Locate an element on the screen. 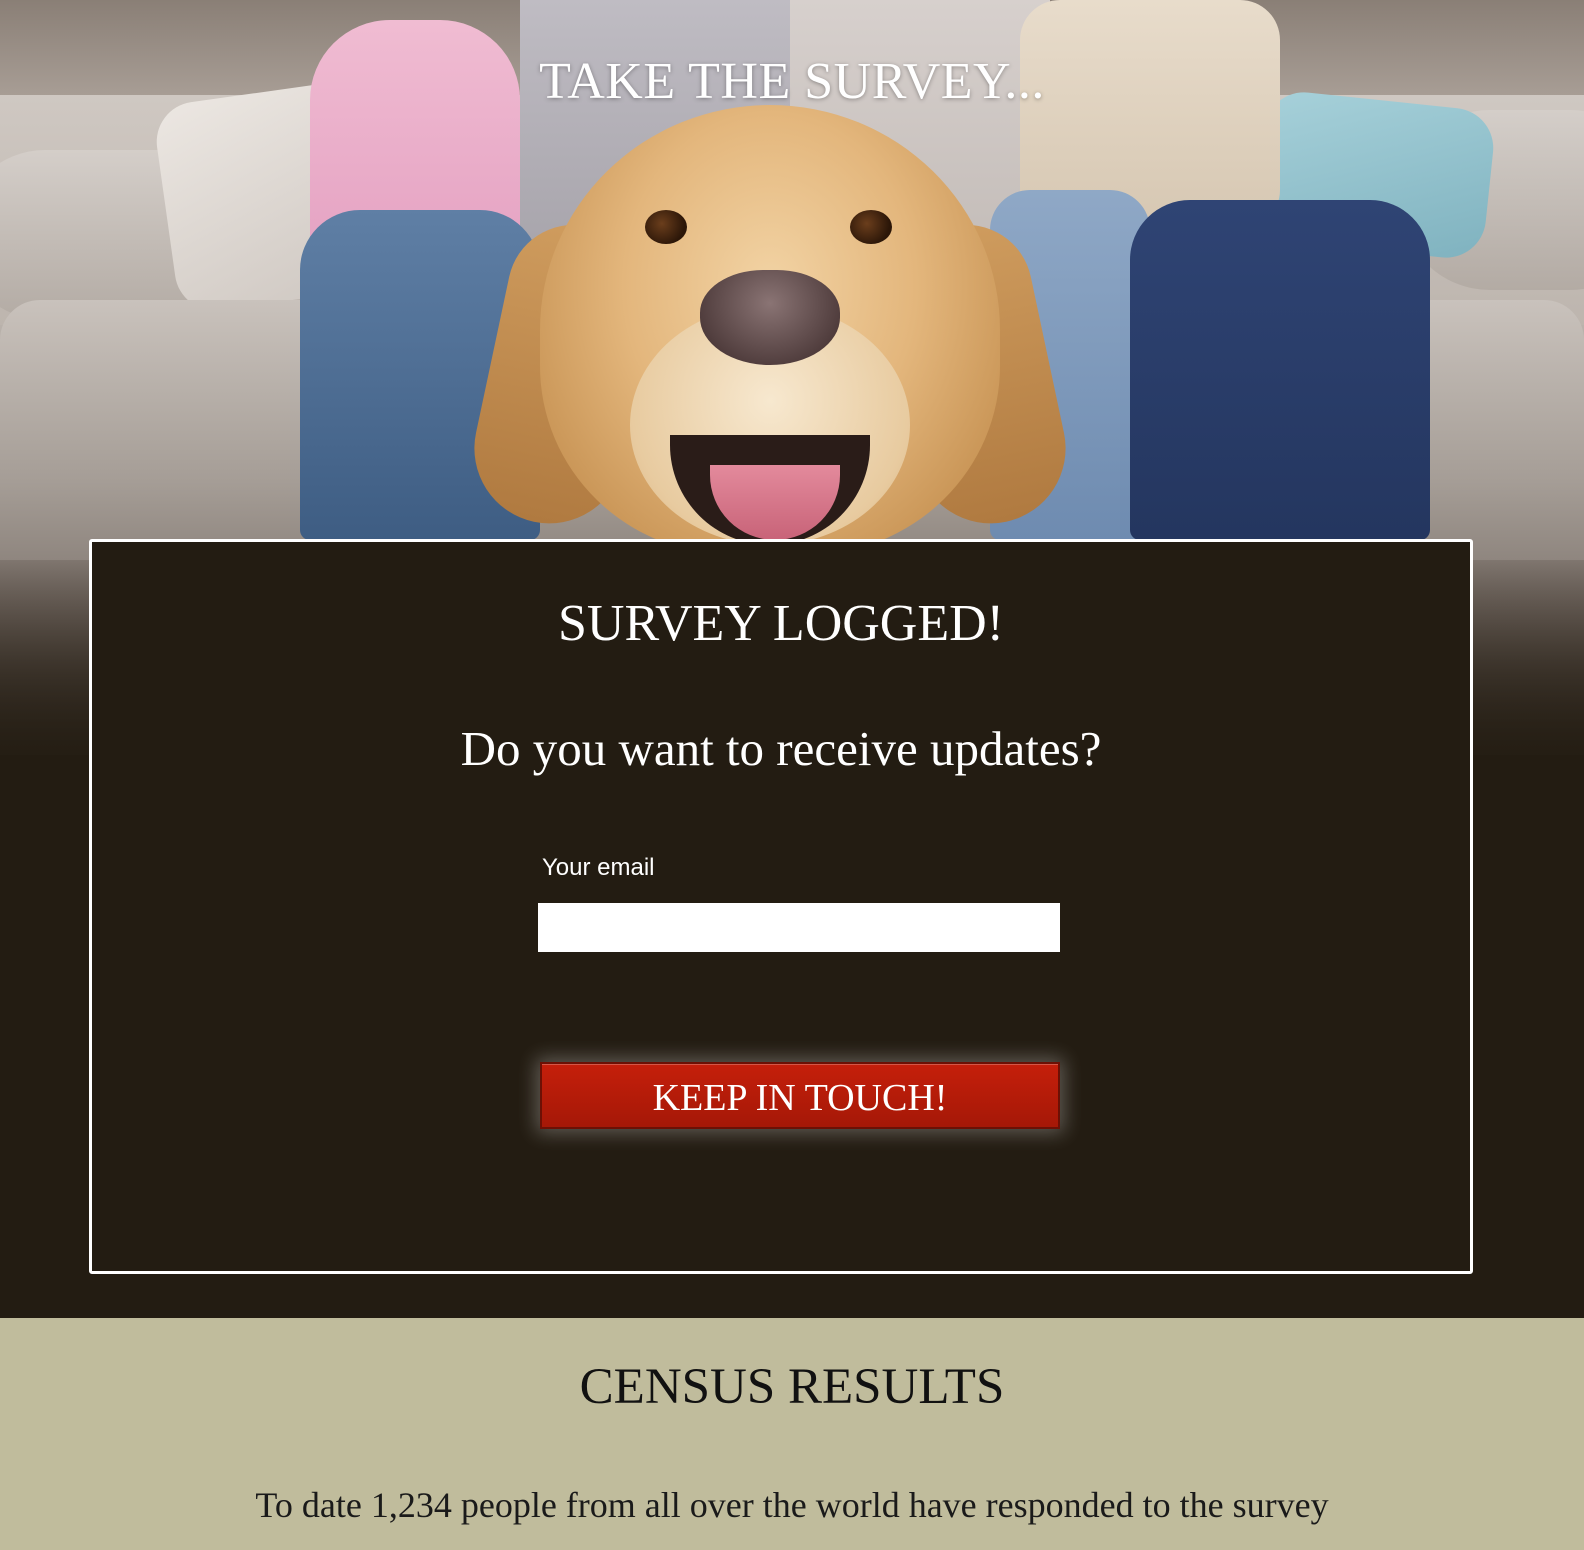 The width and height of the screenshot is (1584, 1550). card-heading: SURVEY LOGGED! is located at coordinates (781, 623).